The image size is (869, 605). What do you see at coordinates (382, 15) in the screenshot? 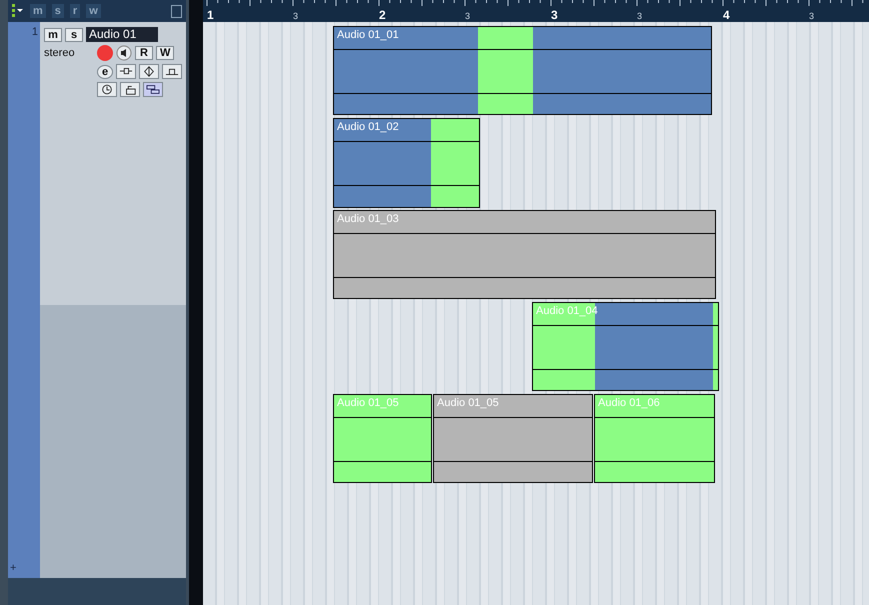
I see `bar-number: 2` at bounding box center [382, 15].